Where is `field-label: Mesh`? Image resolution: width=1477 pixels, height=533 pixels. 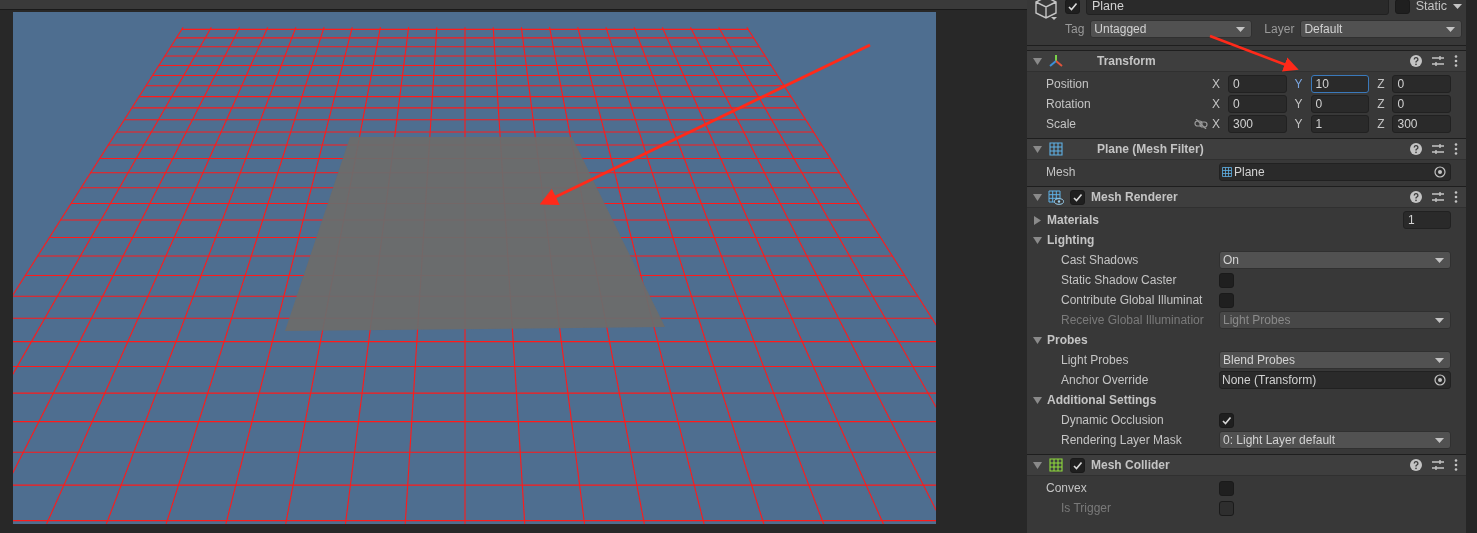
field-label: Mesh is located at coordinates (1061, 172).